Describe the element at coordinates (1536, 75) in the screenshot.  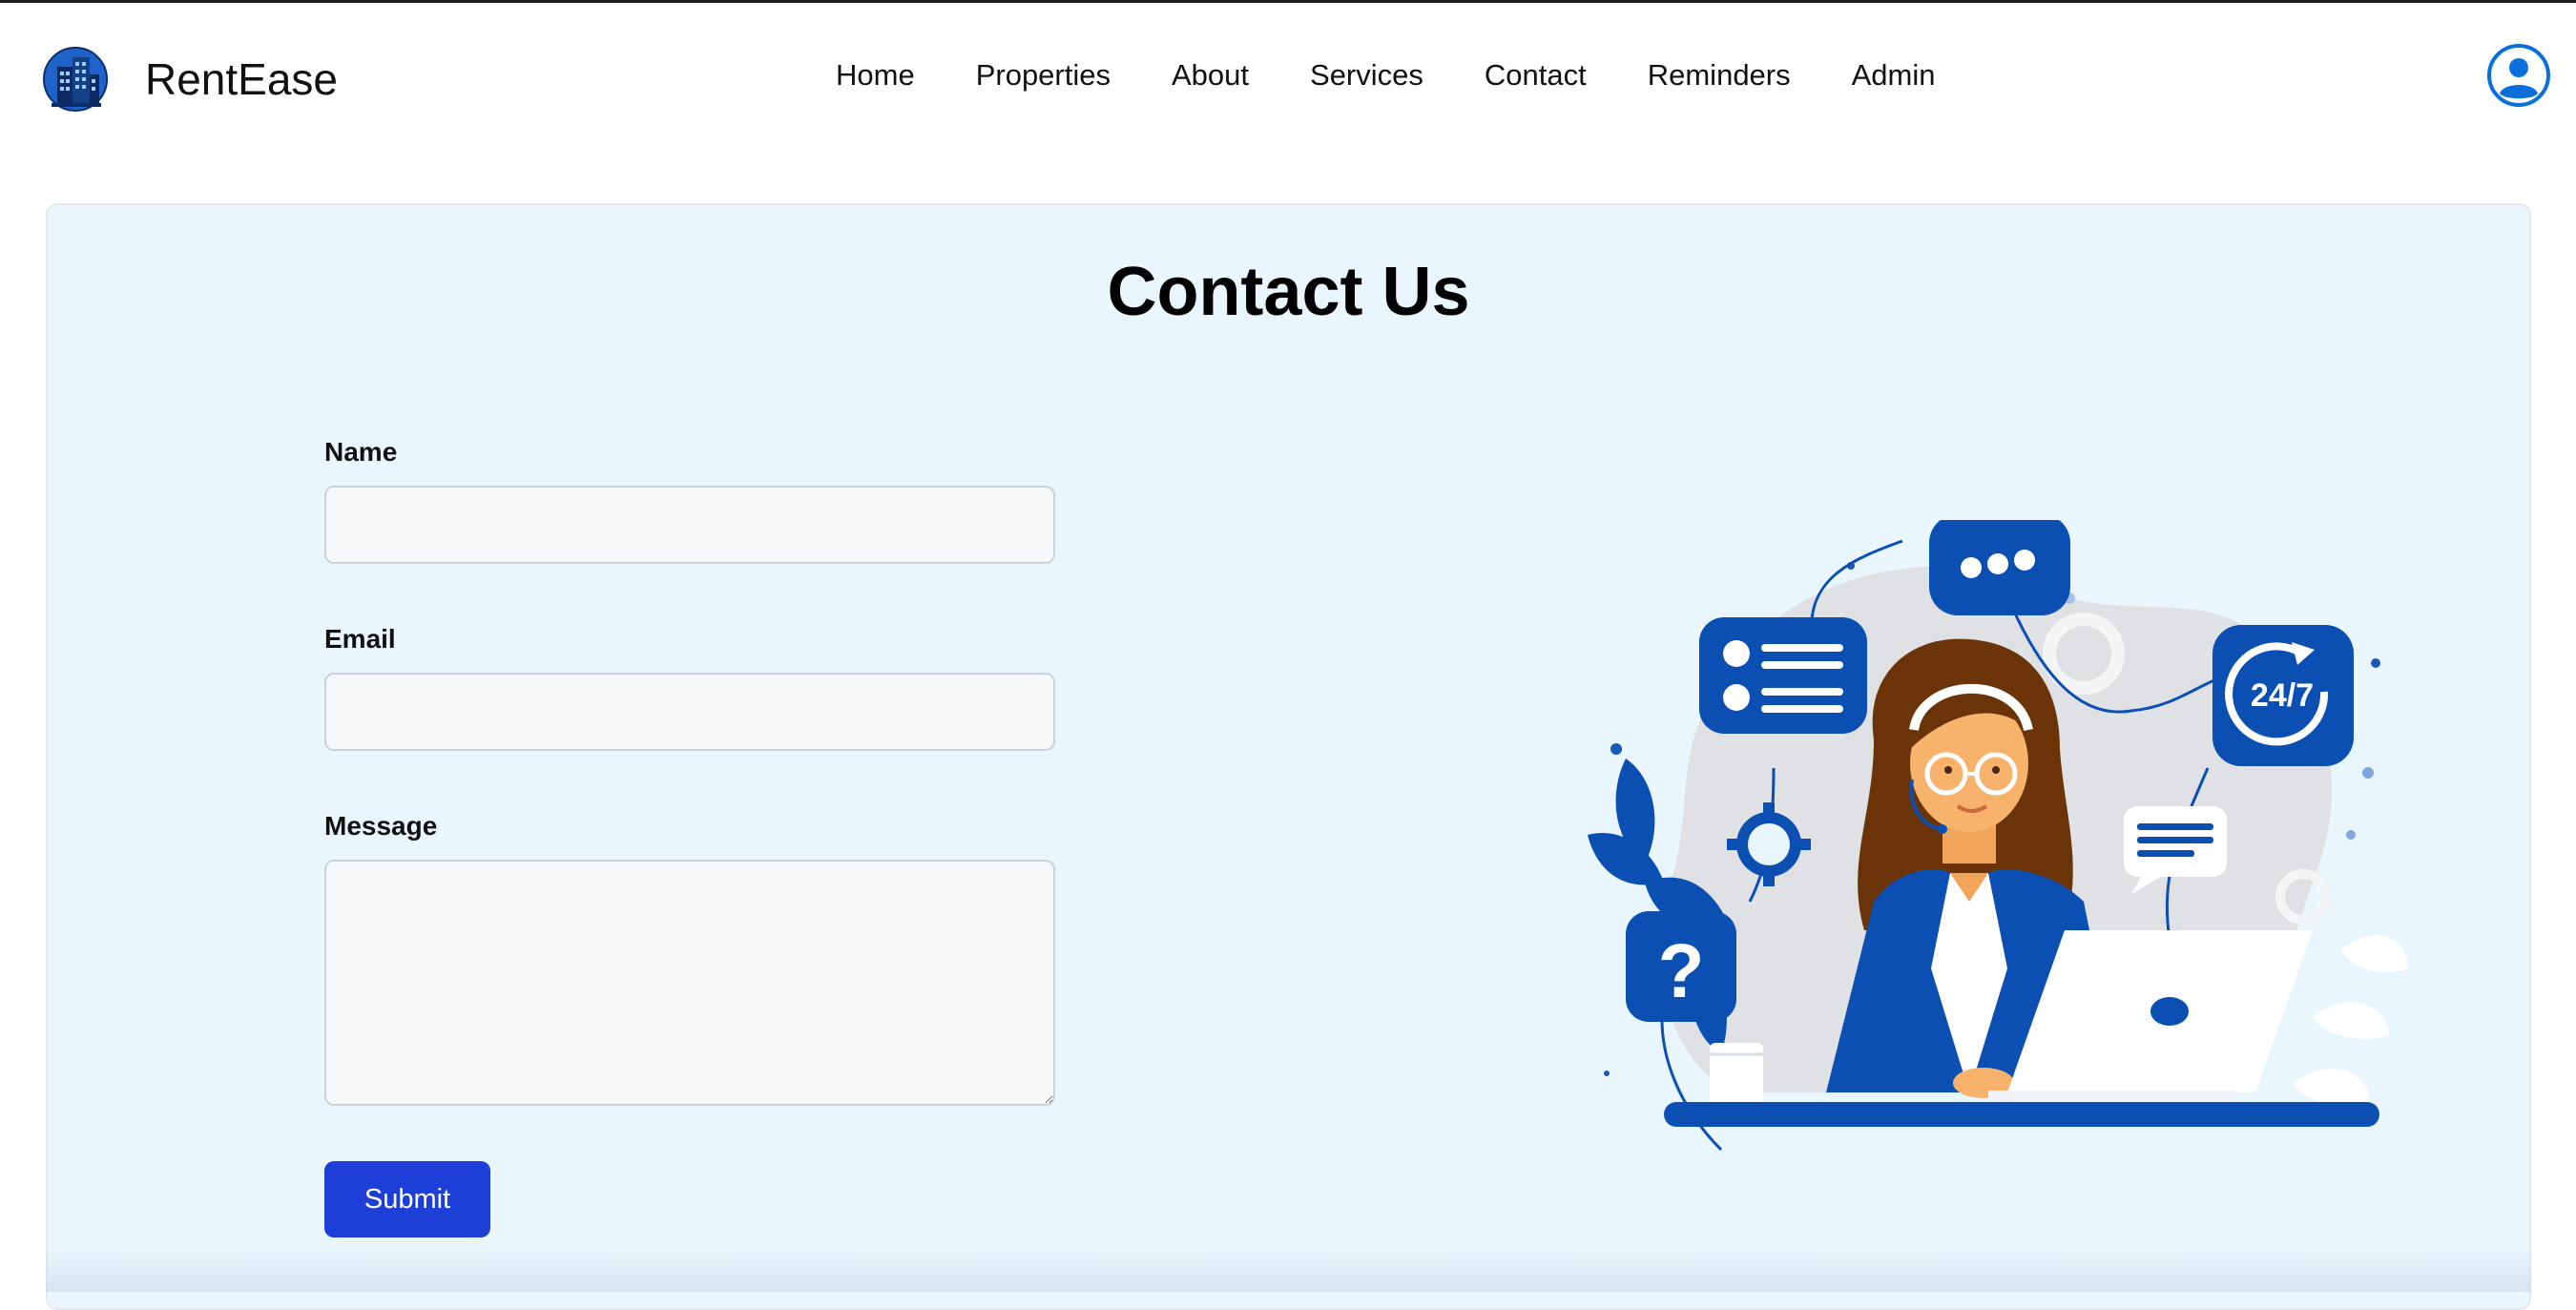
I see `nav-item-contact: Contact` at that location.